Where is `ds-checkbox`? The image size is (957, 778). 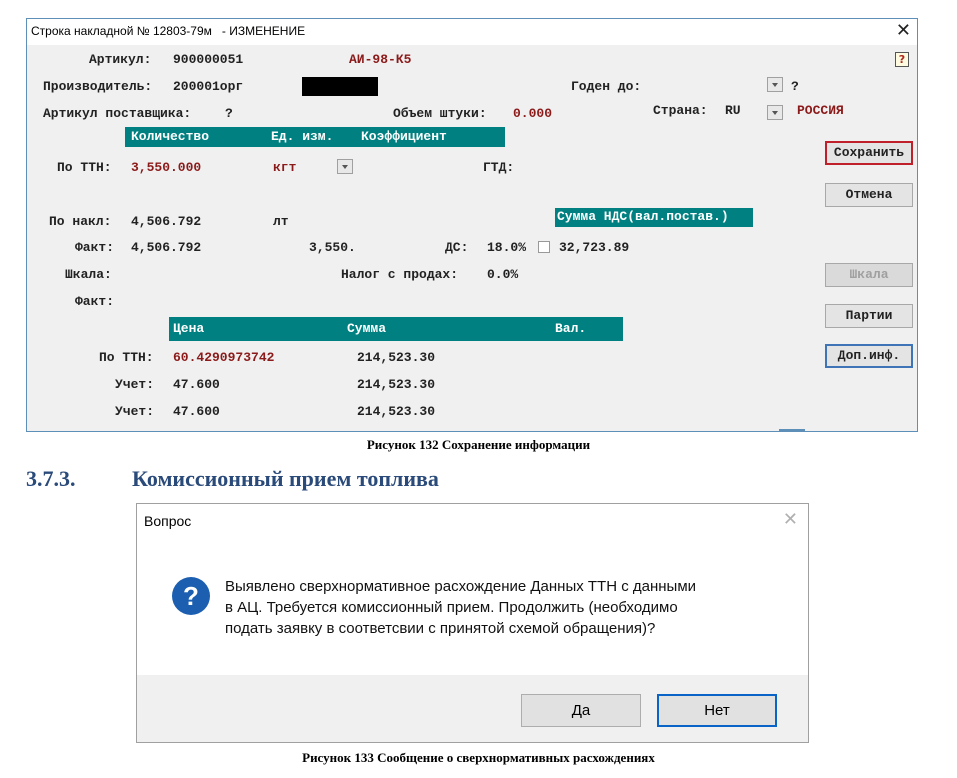
ds-checkbox is located at coordinates (544, 247).